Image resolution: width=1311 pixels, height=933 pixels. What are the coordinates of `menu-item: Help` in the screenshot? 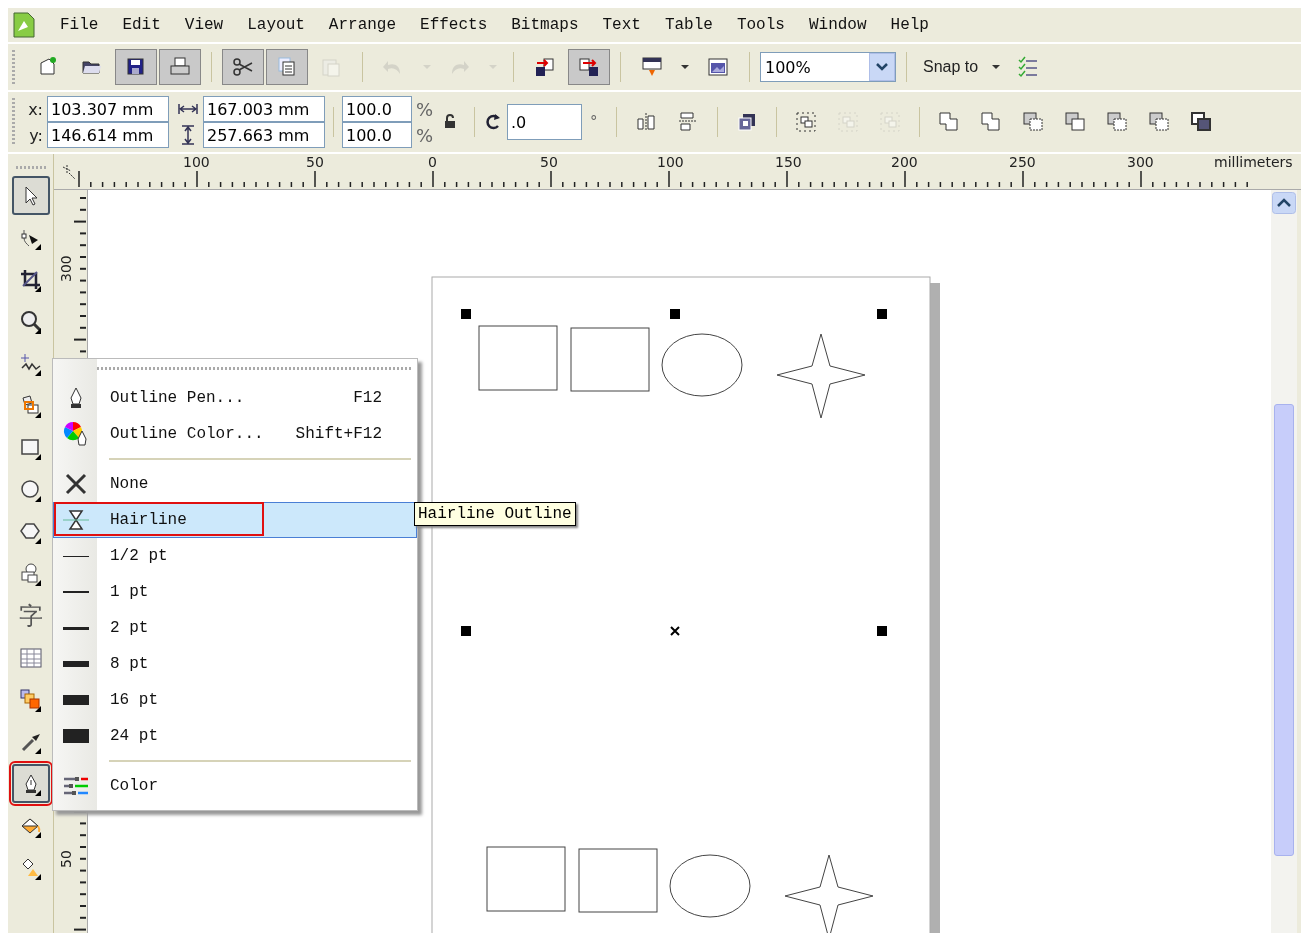 It's located at (909, 25).